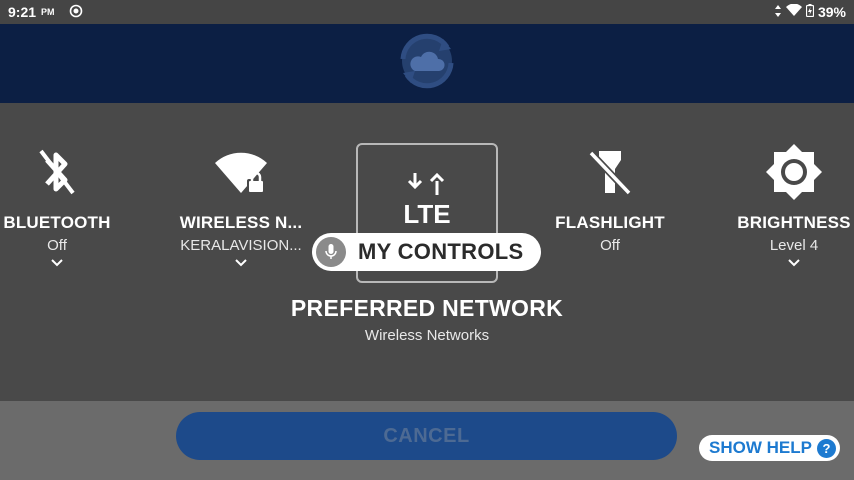 Image resolution: width=854 pixels, height=480 pixels. Describe the element at coordinates (789, 206) in the screenshot. I see `tile-brightness: BRIGHTNESS Level 4` at that location.